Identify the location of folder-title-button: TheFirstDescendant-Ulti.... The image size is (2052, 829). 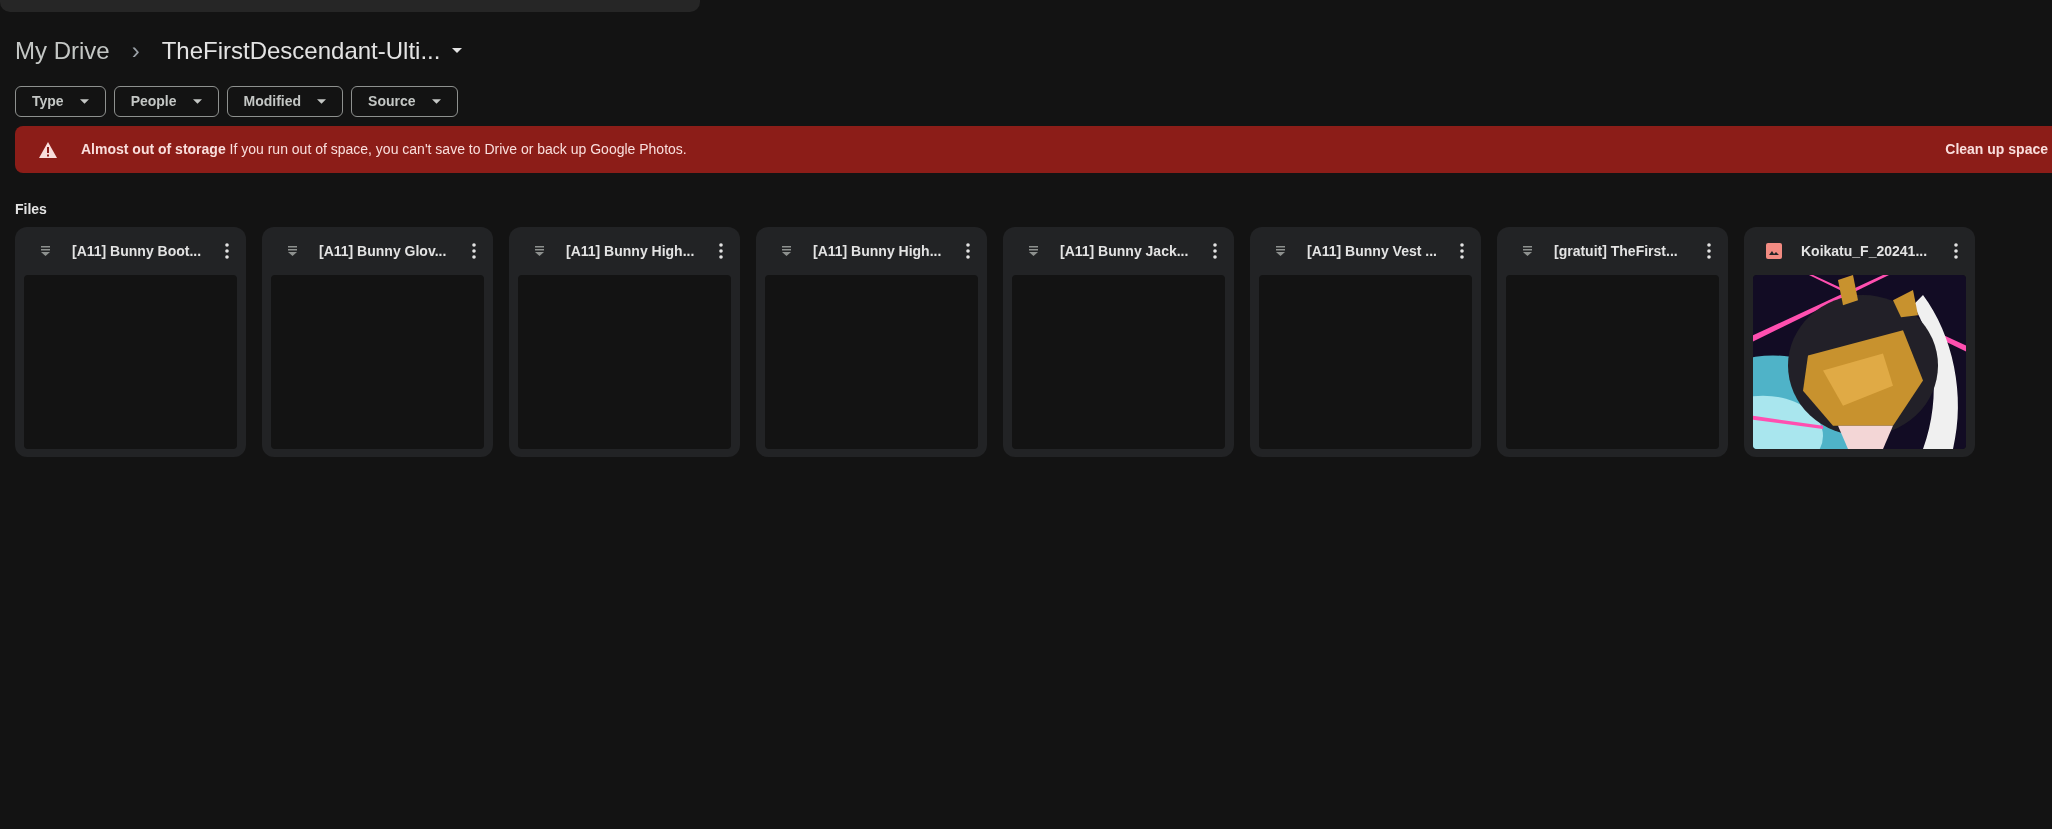
(312, 51).